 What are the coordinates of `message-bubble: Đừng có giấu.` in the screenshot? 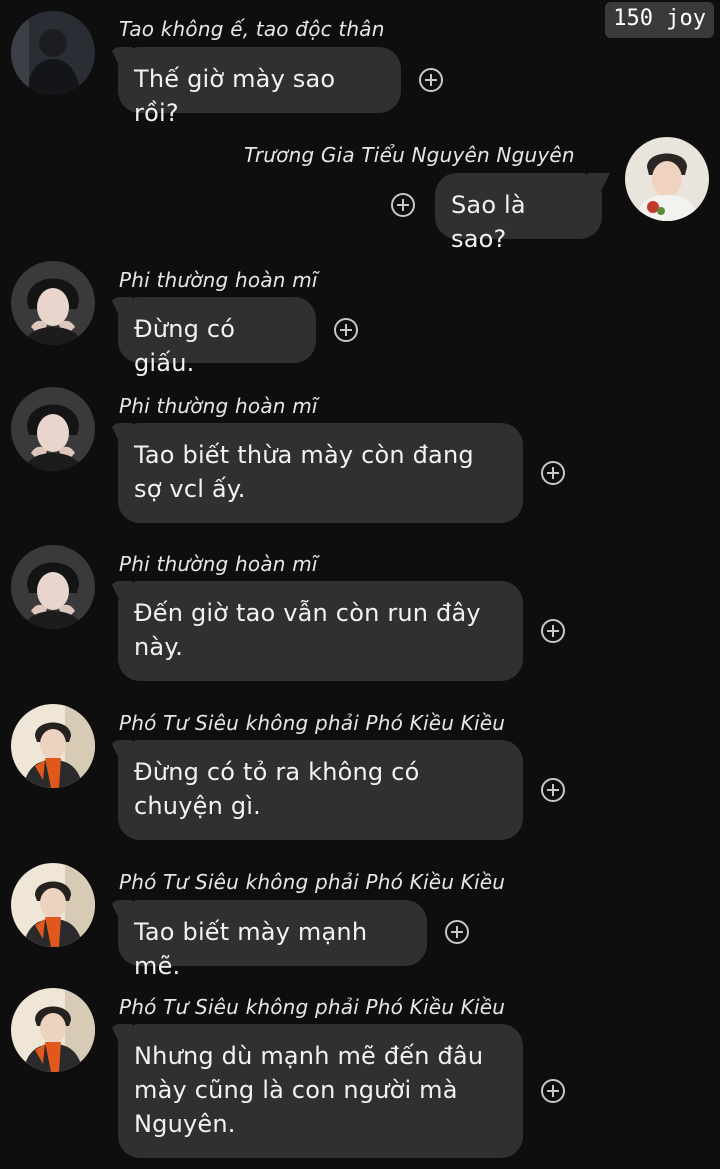 It's located at (217, 337).